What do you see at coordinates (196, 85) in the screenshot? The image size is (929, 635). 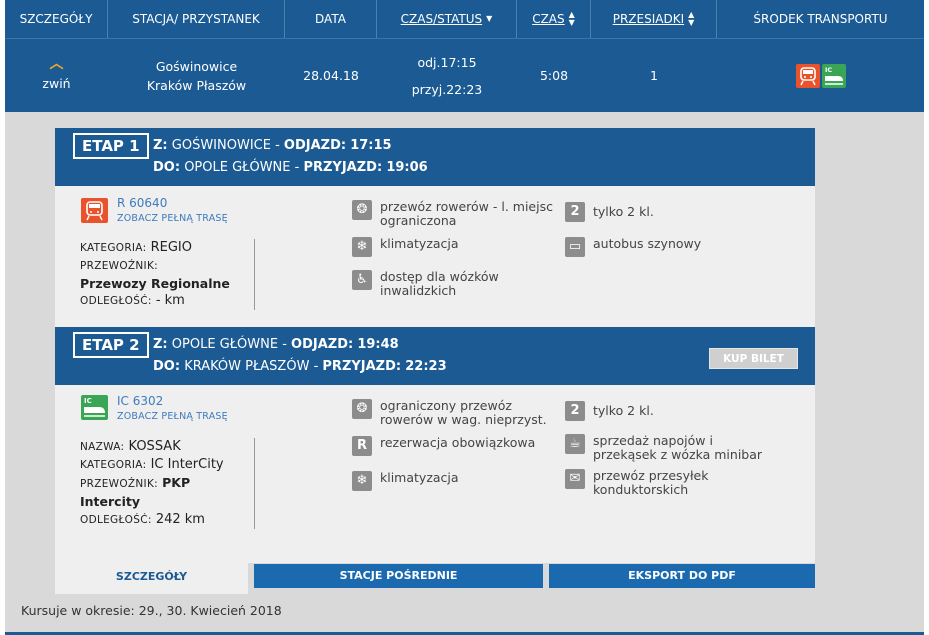 I see `summary-station-to: Kraków Płaszów` at bounding box center [196, 85].